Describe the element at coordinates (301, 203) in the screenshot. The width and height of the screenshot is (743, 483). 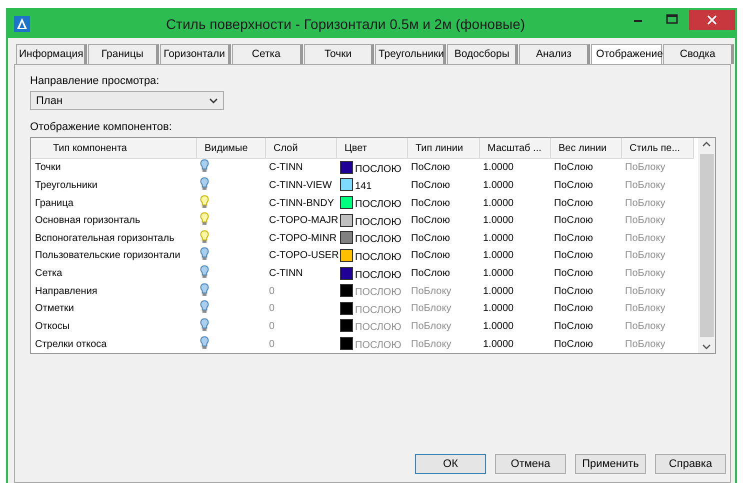
I see `table-cell-text: C-TINN-BNDY` at that location.